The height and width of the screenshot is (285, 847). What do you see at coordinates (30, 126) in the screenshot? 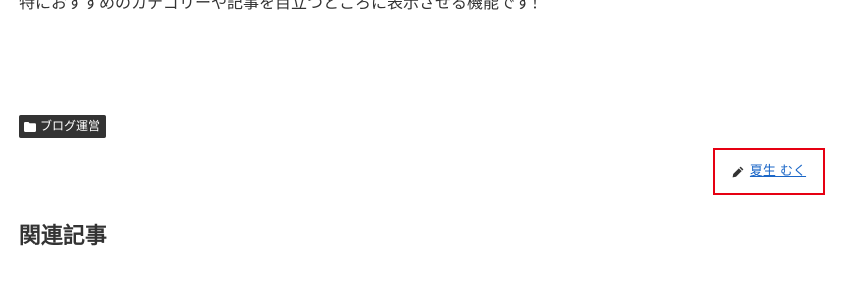
I see `folder-icon` at bounding box center [30, 126].